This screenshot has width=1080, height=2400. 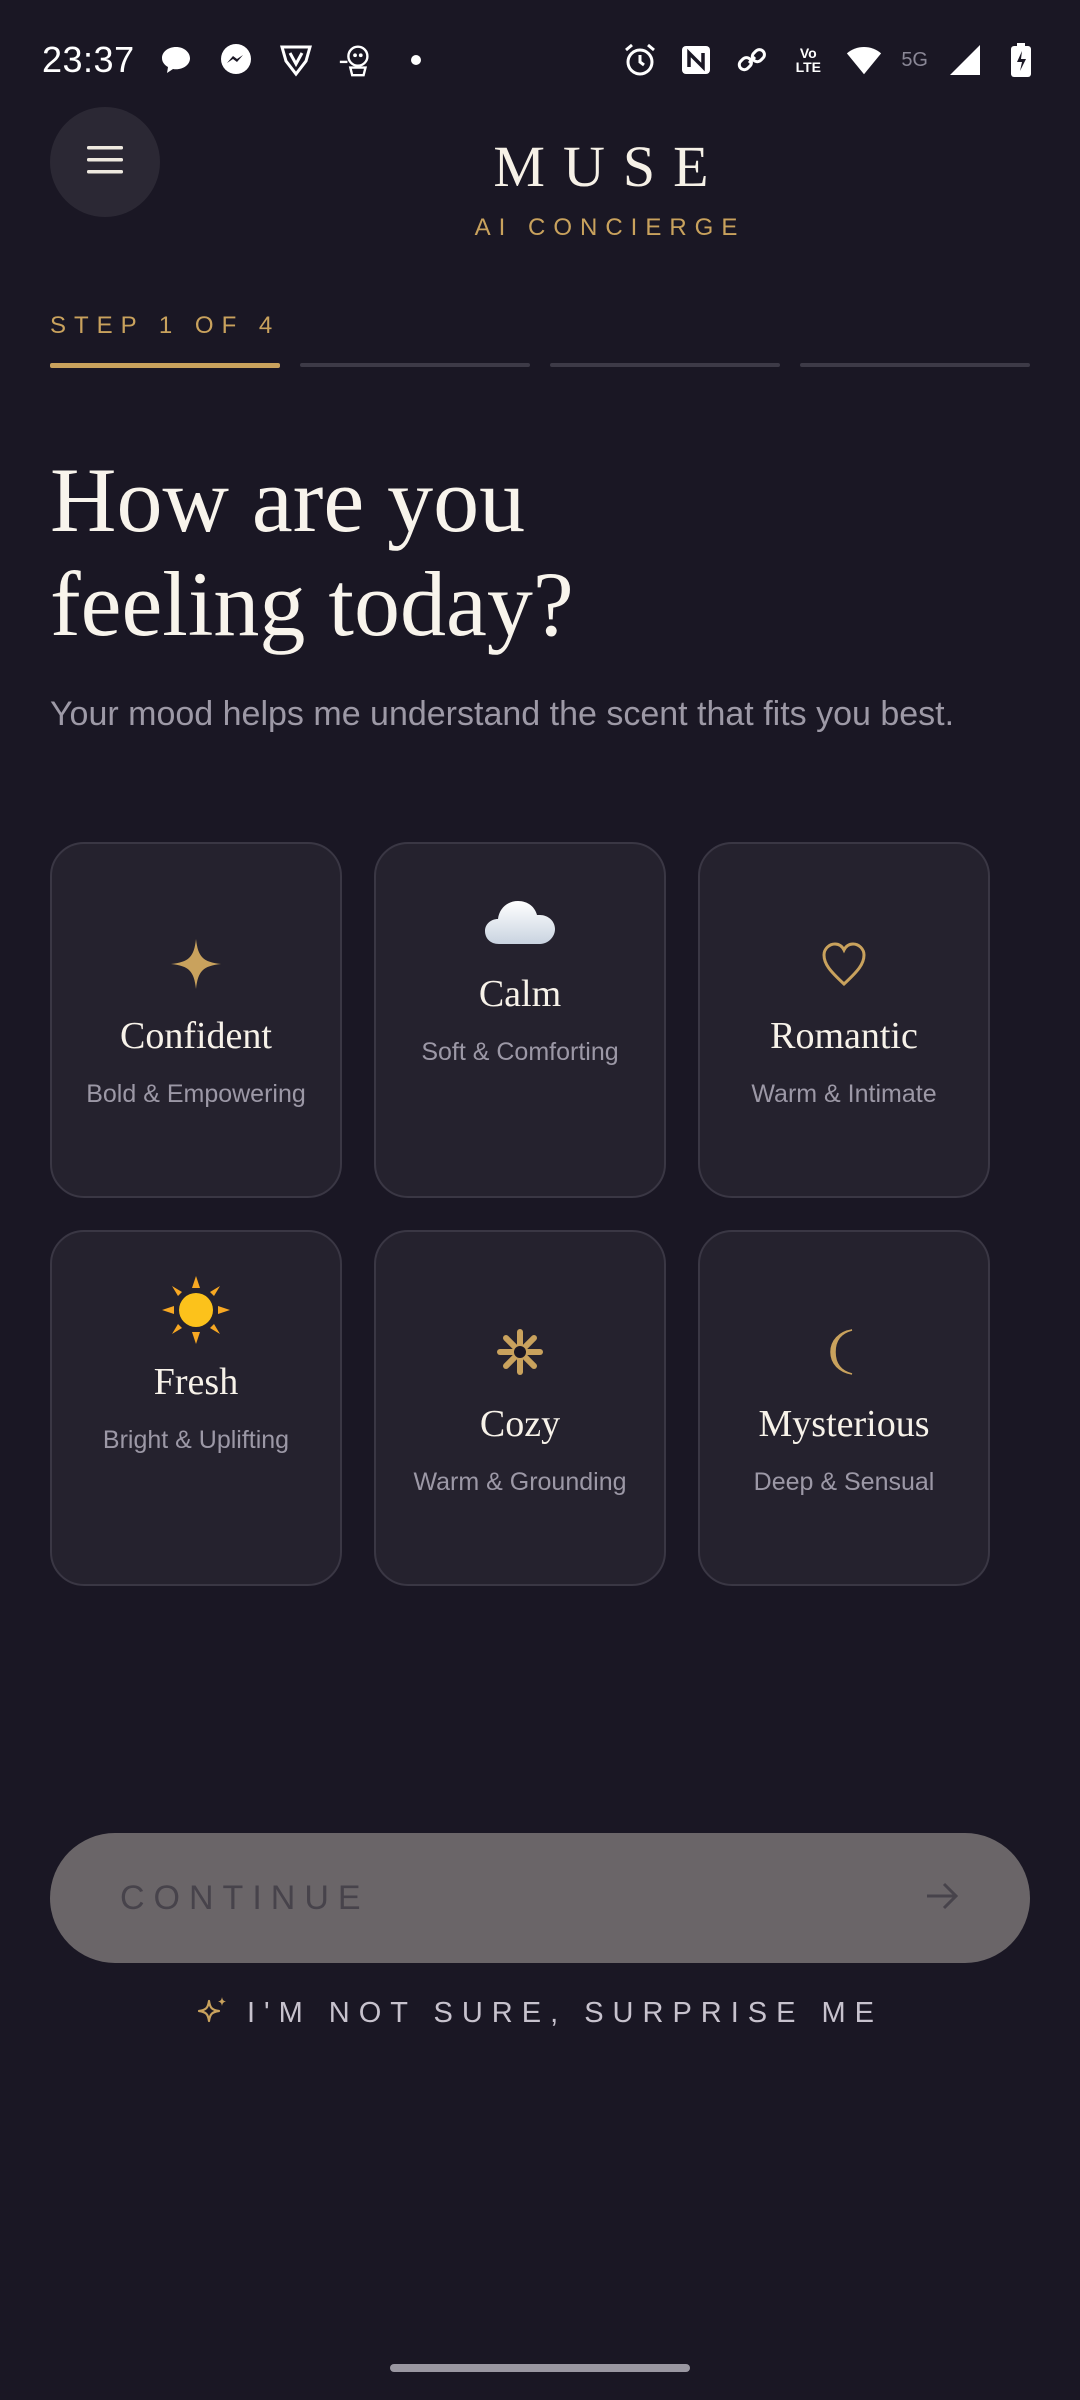 What do you see at coordinates (520, 922) in the screenshot?
I see `cloud-icon` at bounding box center [520, 922].